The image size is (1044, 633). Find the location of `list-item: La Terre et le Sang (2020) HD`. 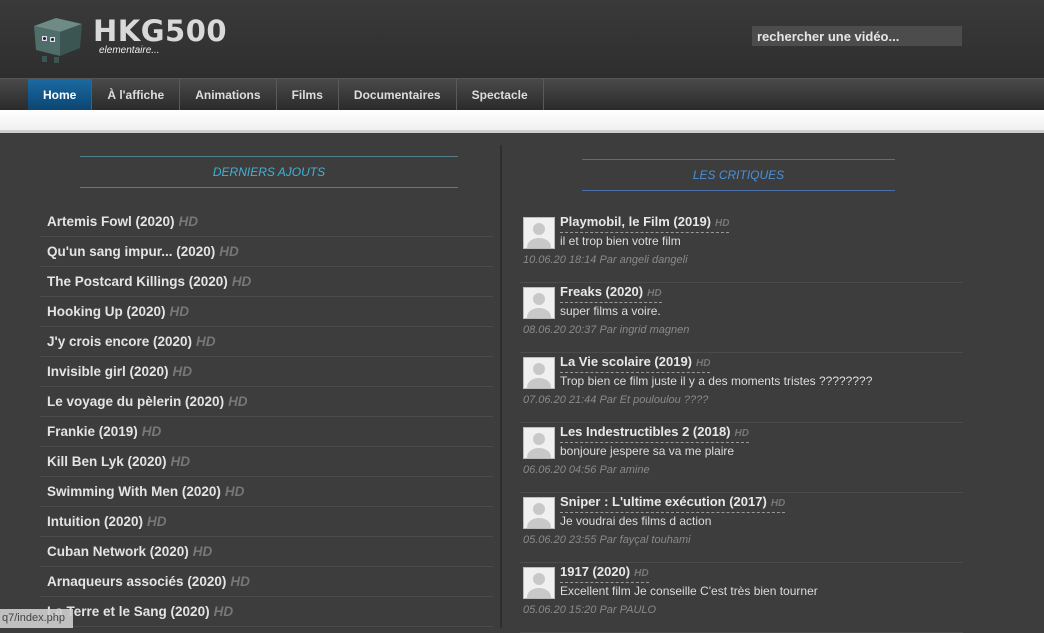

list-item: La Terre et le Sang (2020) HD is located at coordinates (266, 612).